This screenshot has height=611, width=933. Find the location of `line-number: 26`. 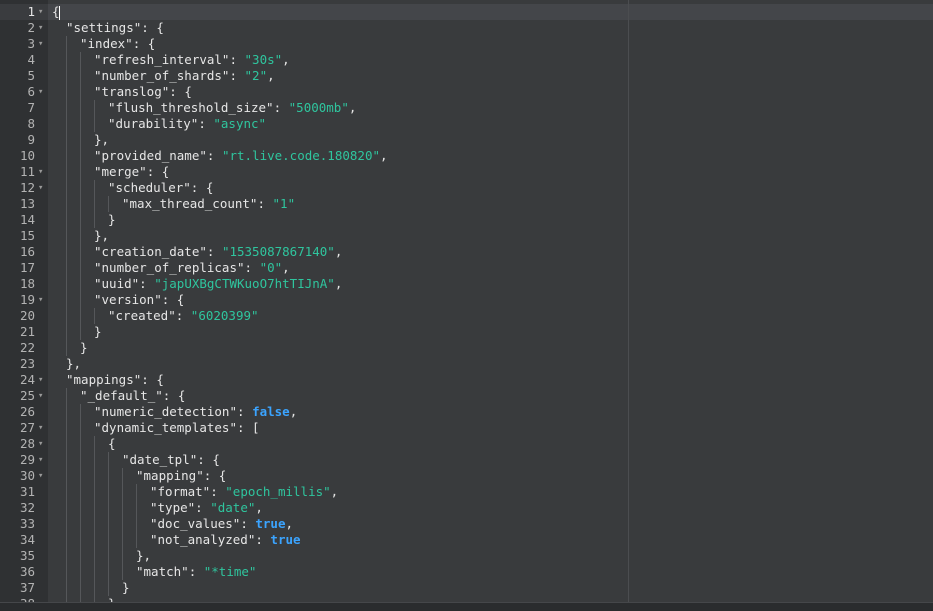

line-number: 26 is located at coordinates (27, 411).